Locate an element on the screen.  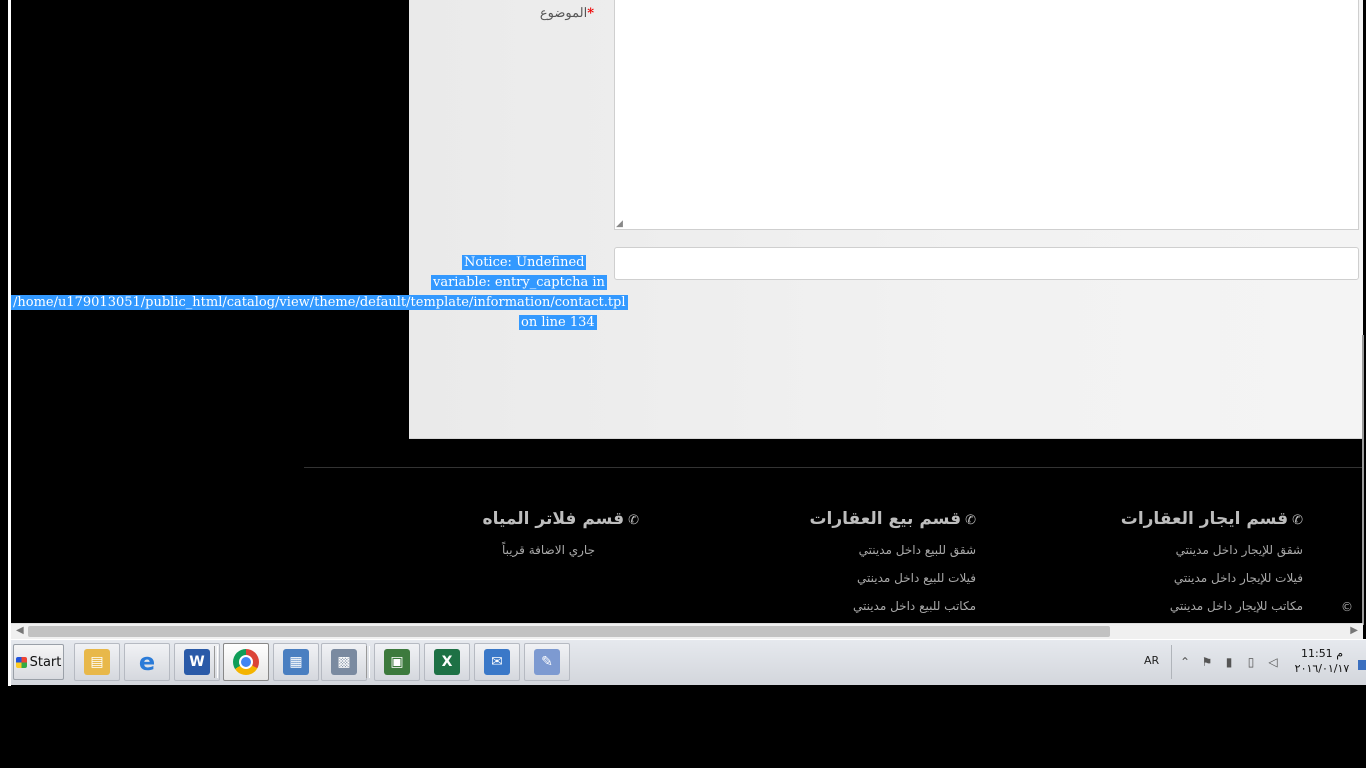
scroll-left-icon: ◀ is located at coordinates (20, 630).